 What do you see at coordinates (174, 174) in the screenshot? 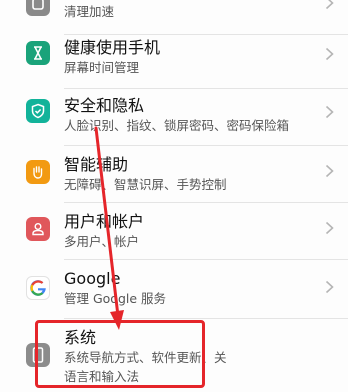
I see `settings-item-smart-assistance: 智能辅助 无障碍、智慧识屏、手势控制` at bounding box center [174, 174].